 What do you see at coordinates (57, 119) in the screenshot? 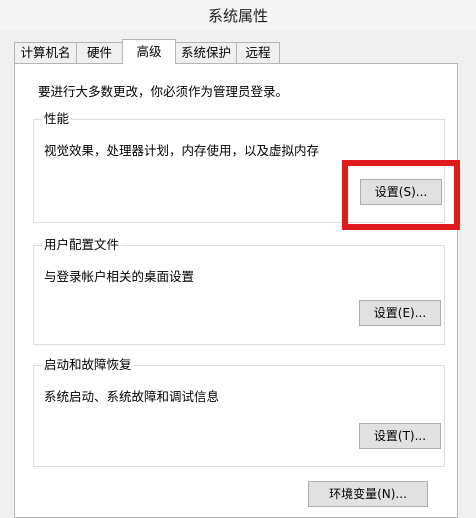
I see `performance-group-title: 性能` at bounding box center [57, 119].